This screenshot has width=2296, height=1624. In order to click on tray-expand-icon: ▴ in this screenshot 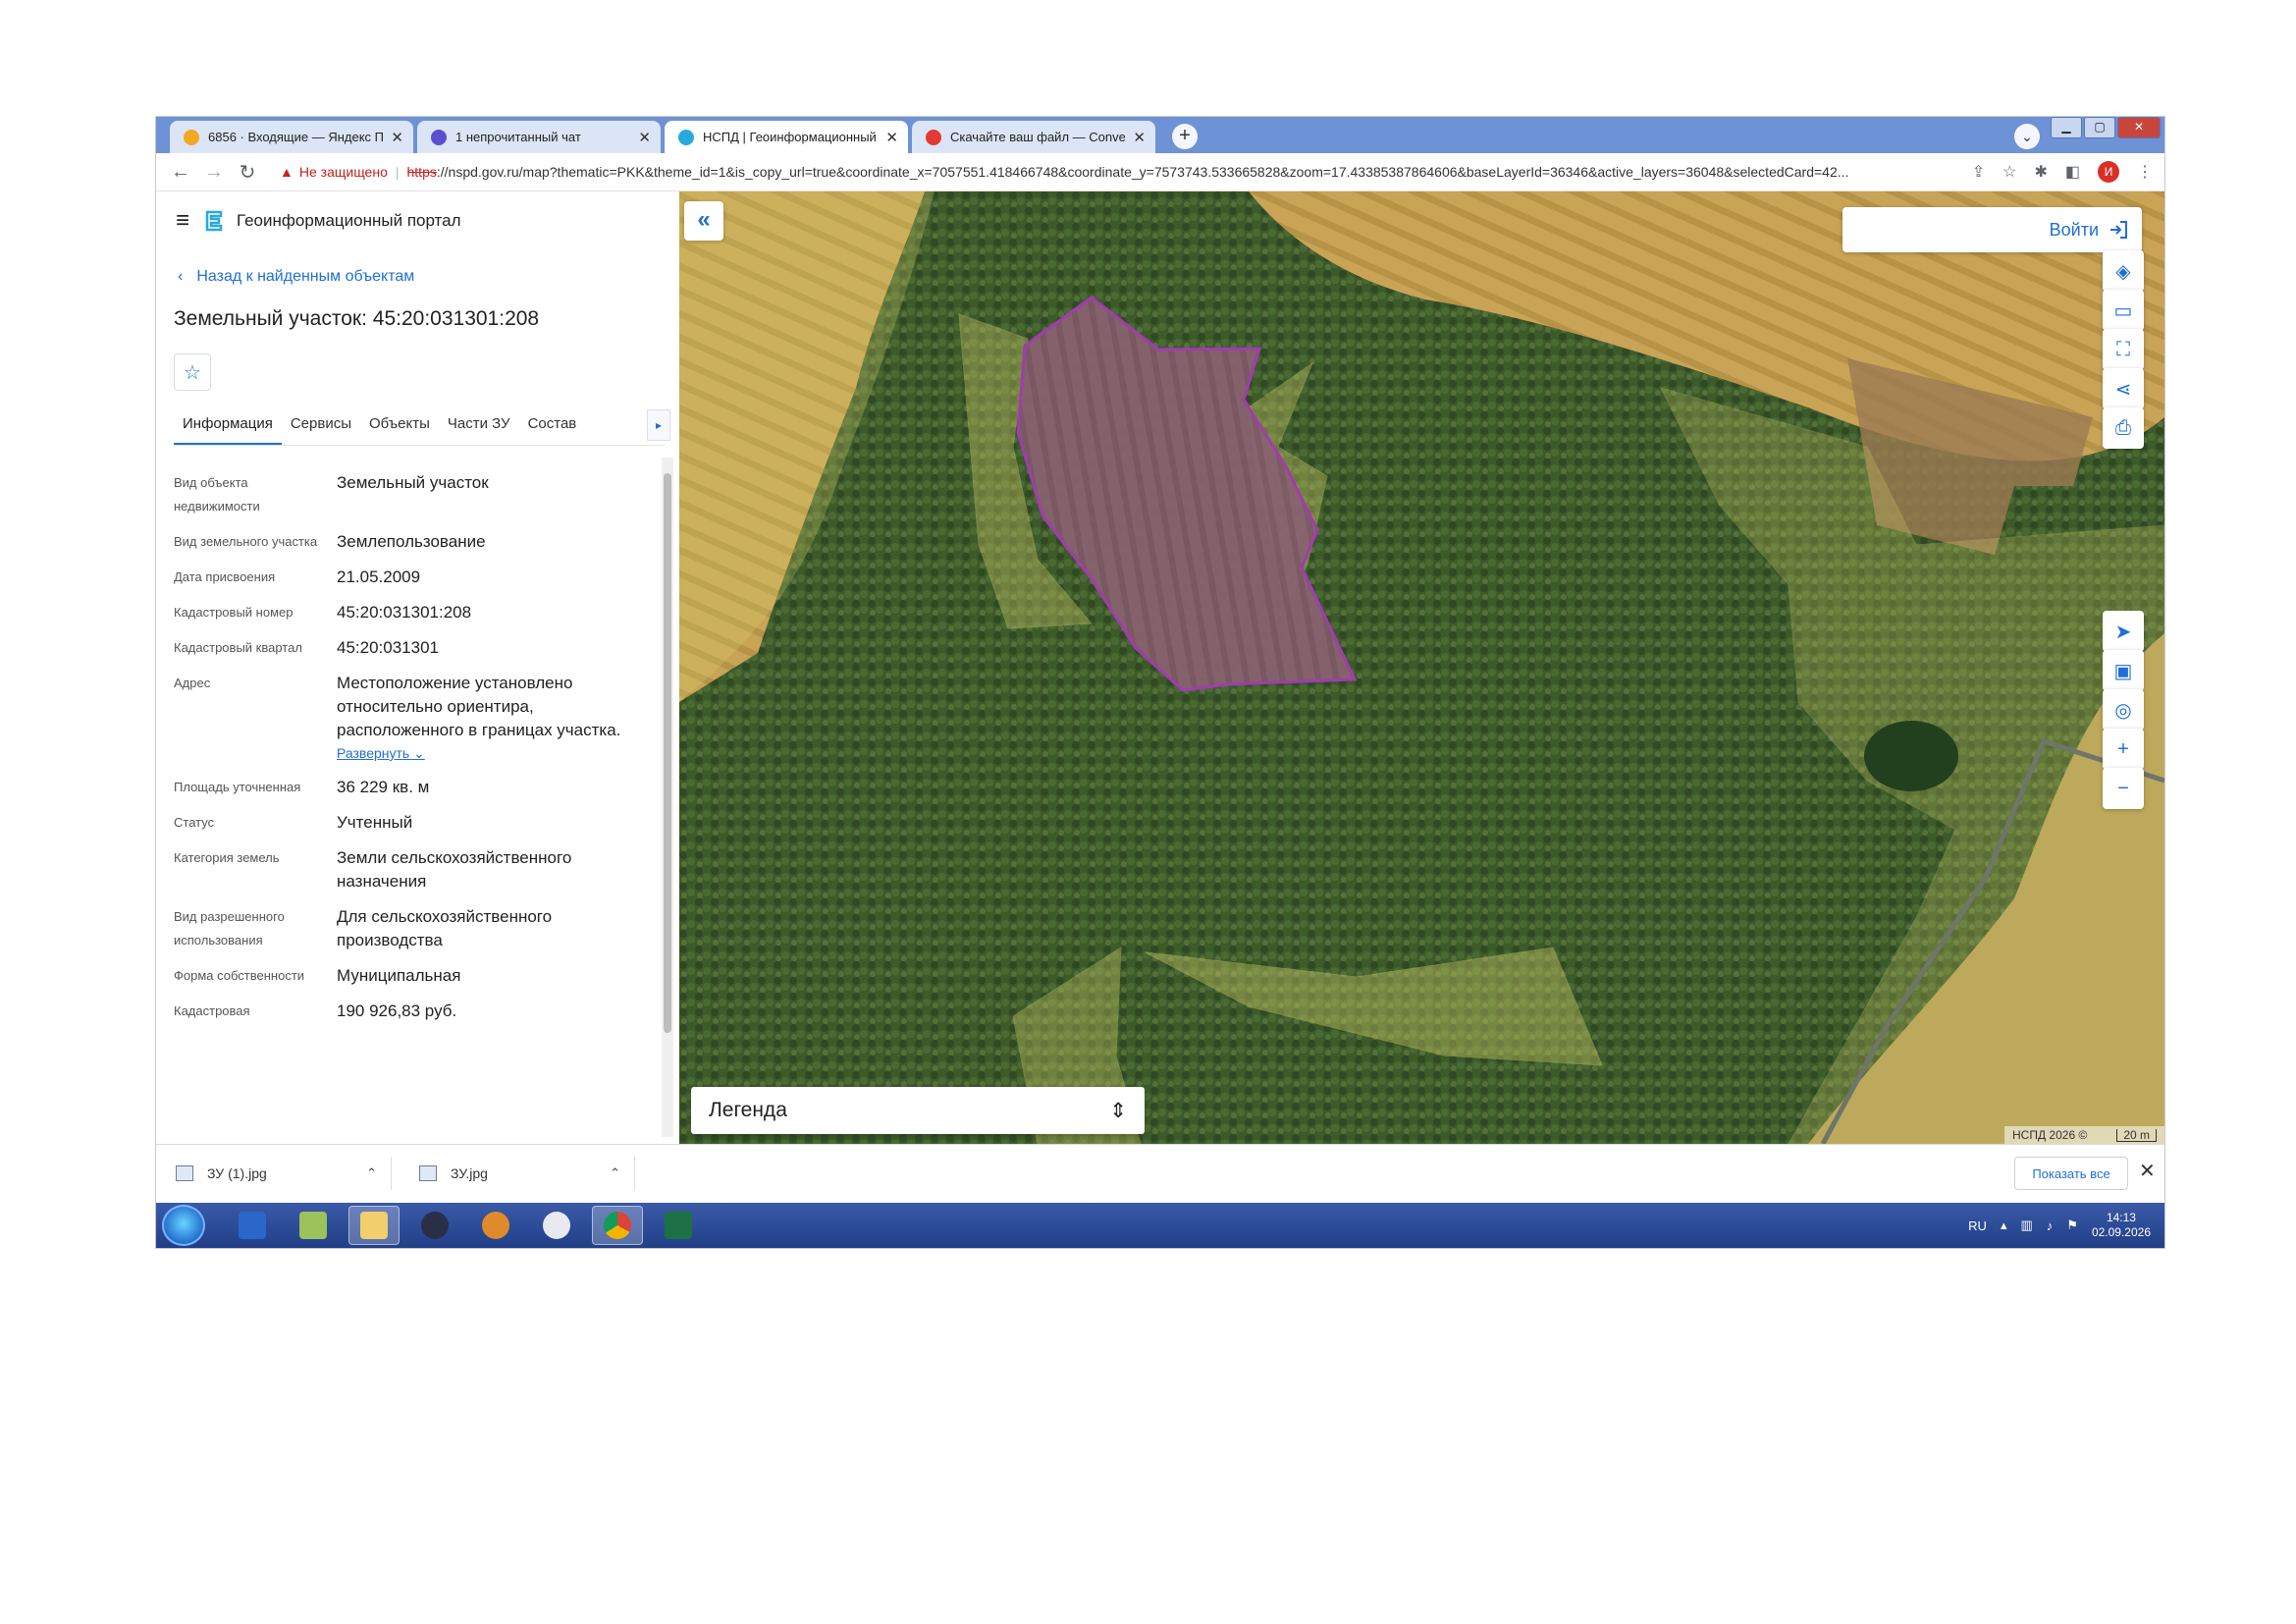, I will do `click(2004, 1225)`.